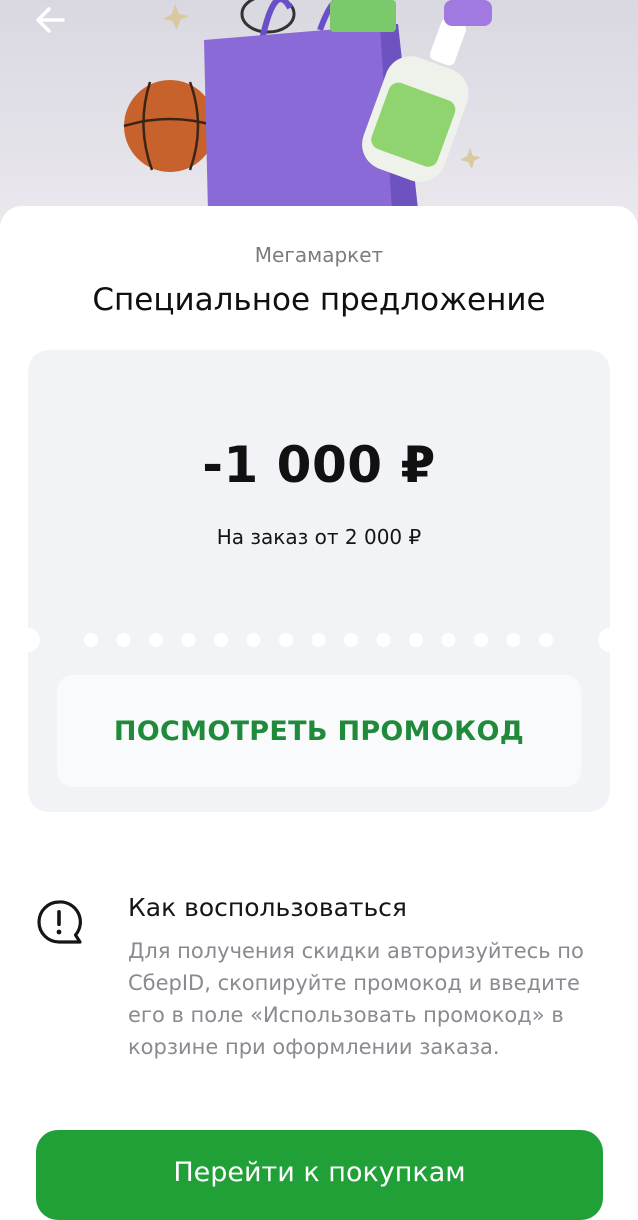 Image resolution: width=638 pixels, height=1220 pixels. I want to click on discount-amount: -1 000 ₽, so click(319, 465).